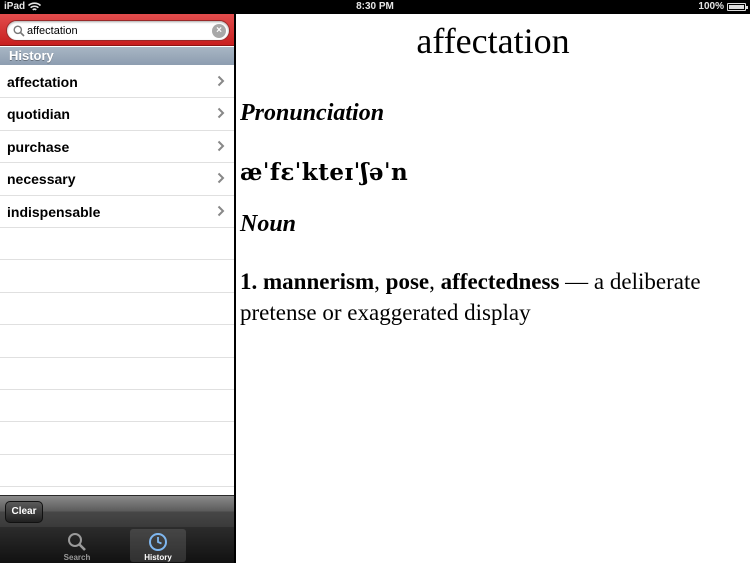 This screenshot has height=563, width=750. I want to click on battery-icon, so click(737, 7).